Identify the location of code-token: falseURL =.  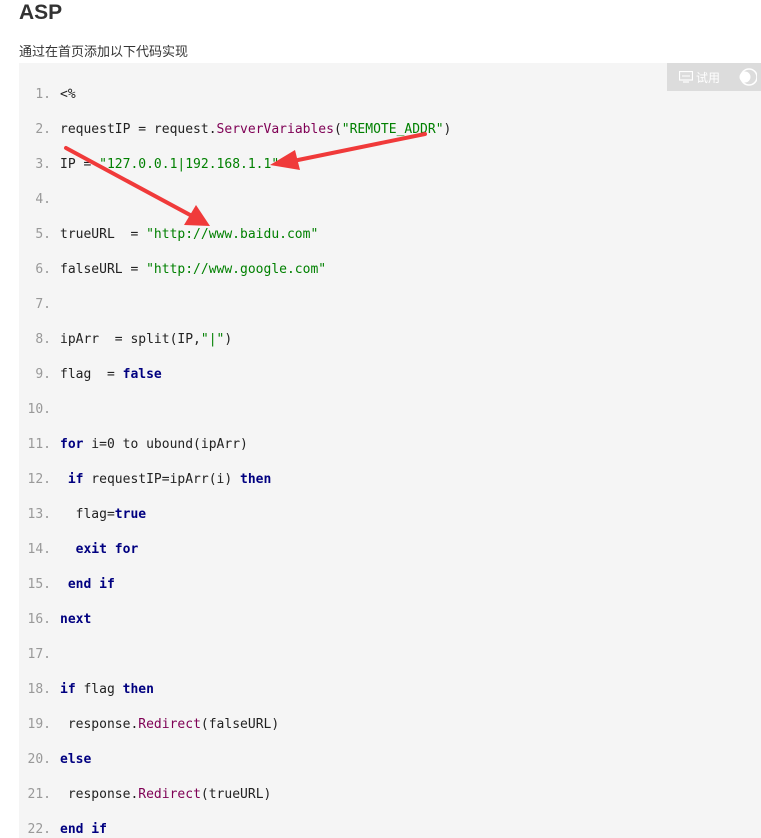
(103, 269).